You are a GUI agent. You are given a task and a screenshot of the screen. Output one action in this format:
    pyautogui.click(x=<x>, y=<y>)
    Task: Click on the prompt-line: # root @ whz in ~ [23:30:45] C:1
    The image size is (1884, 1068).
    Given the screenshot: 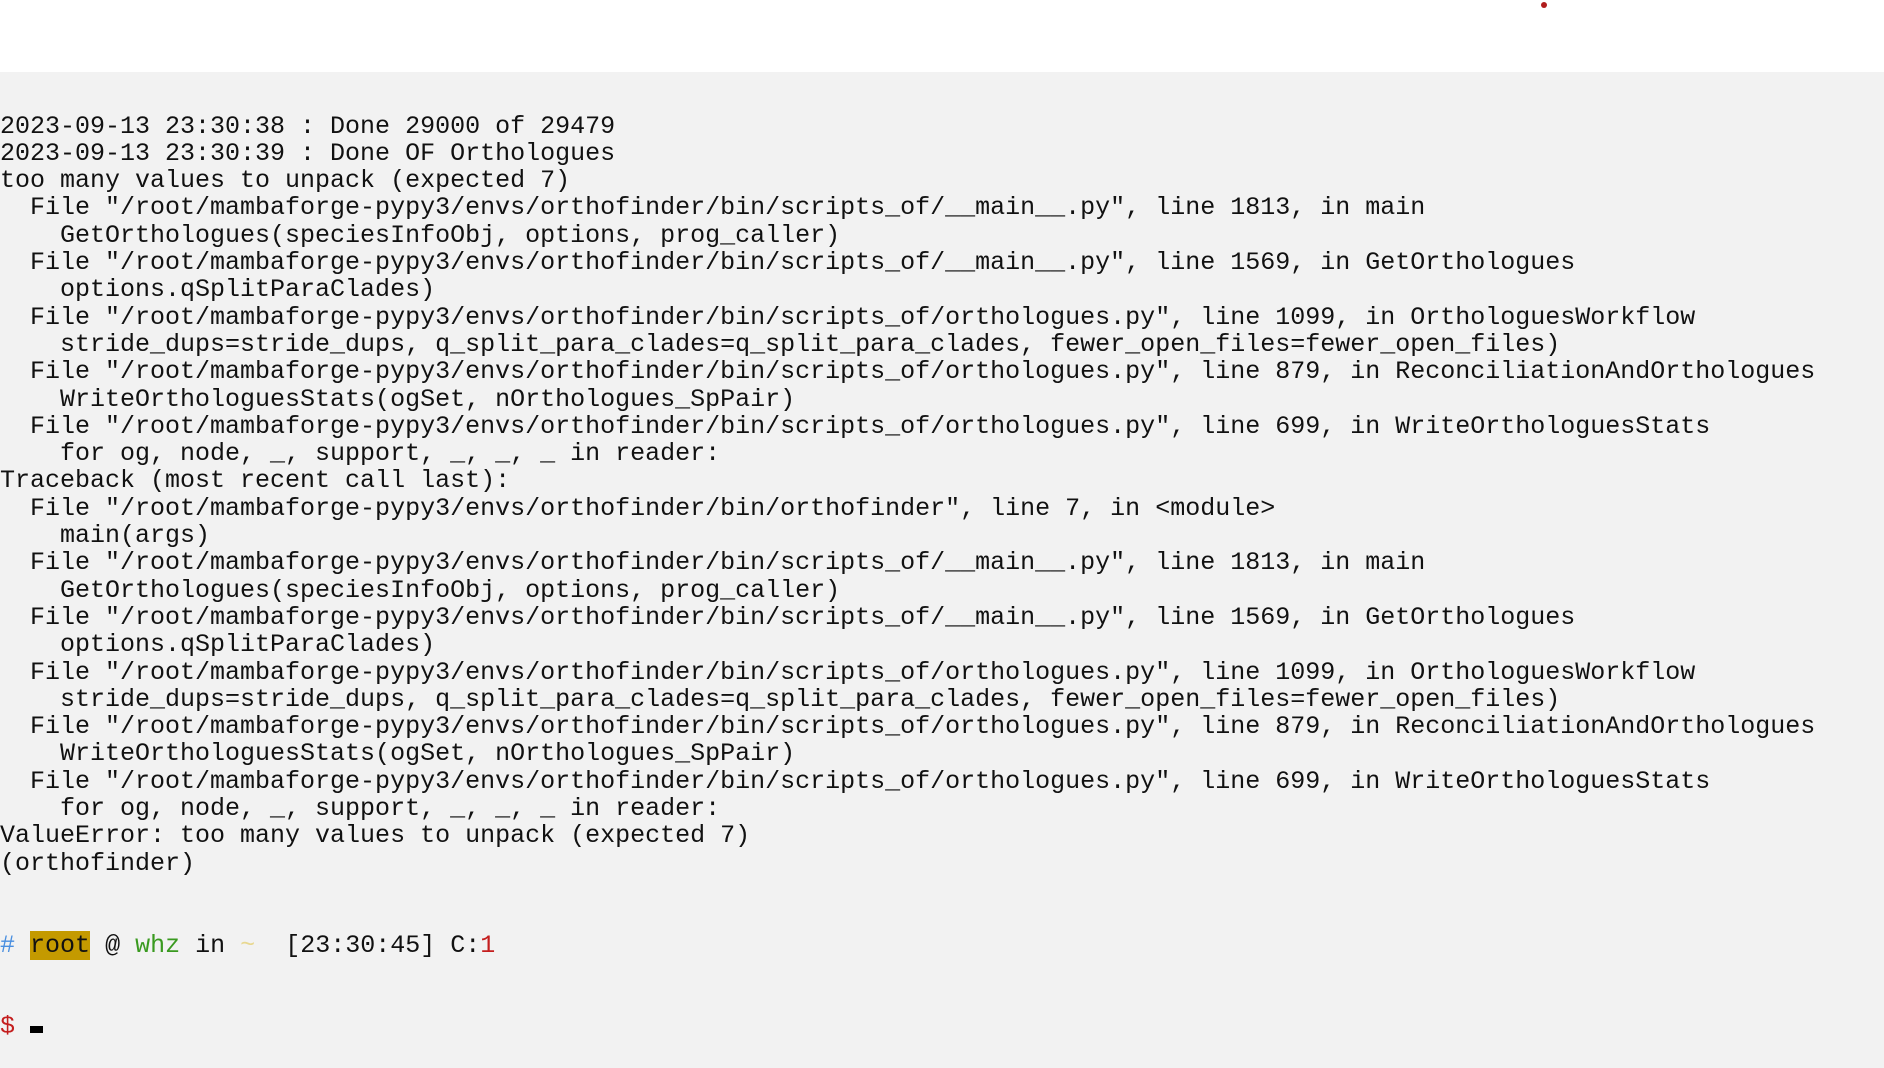 What is the action you would take?
    pyautogui.click(x=907, y=945)
    